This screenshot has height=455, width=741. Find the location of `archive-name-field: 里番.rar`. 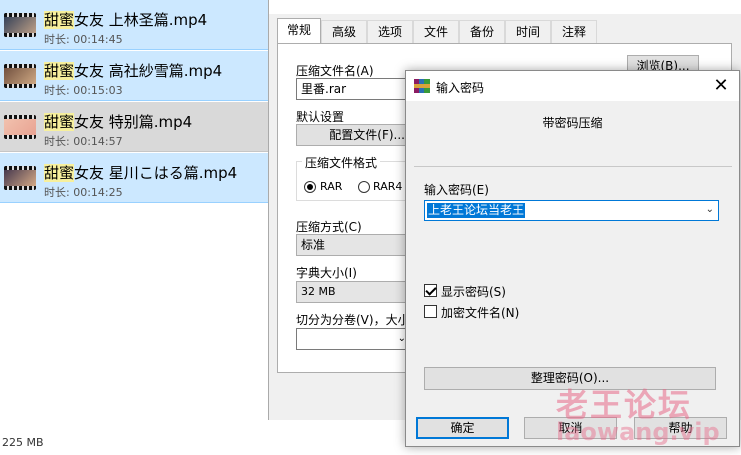

archive-name-field: 里番.rar is located at coordinates (356, 89).